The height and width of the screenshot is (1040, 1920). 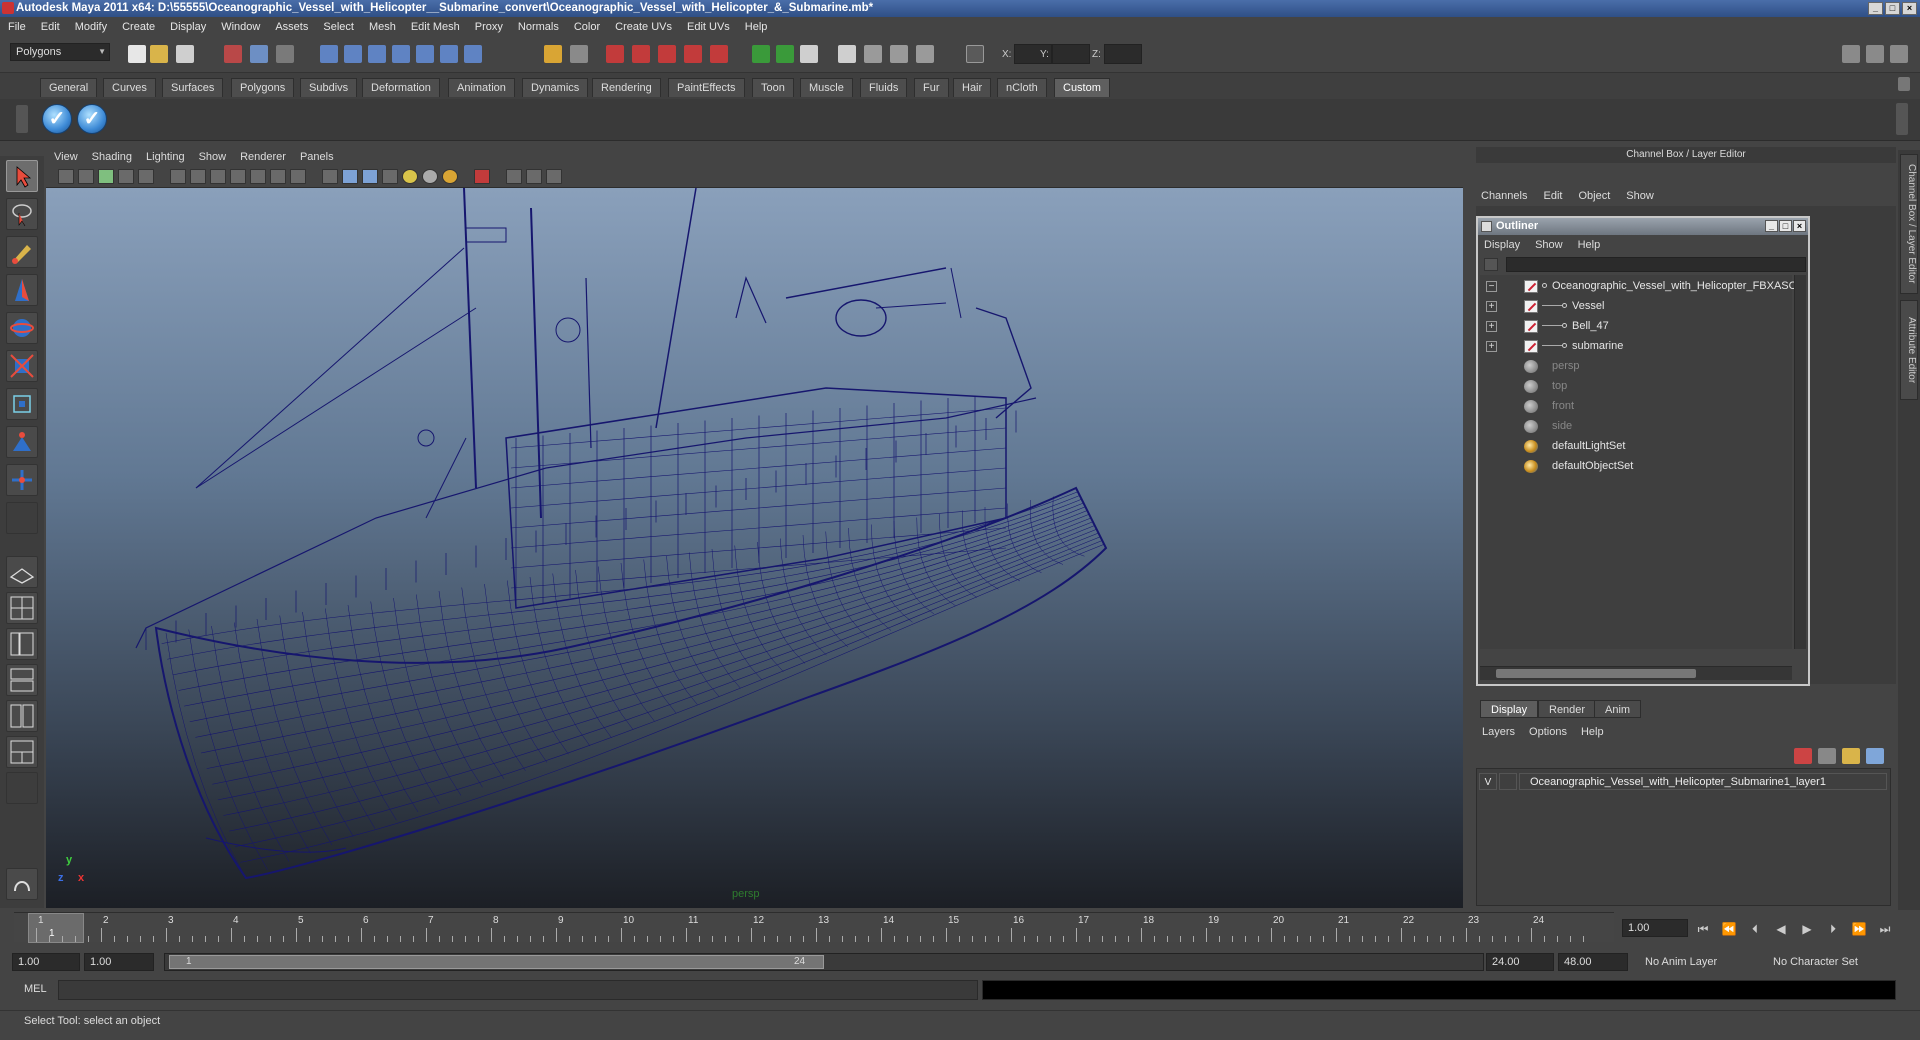 I want to click on animation-start-field: 1.00, so click(x=46, y=962).